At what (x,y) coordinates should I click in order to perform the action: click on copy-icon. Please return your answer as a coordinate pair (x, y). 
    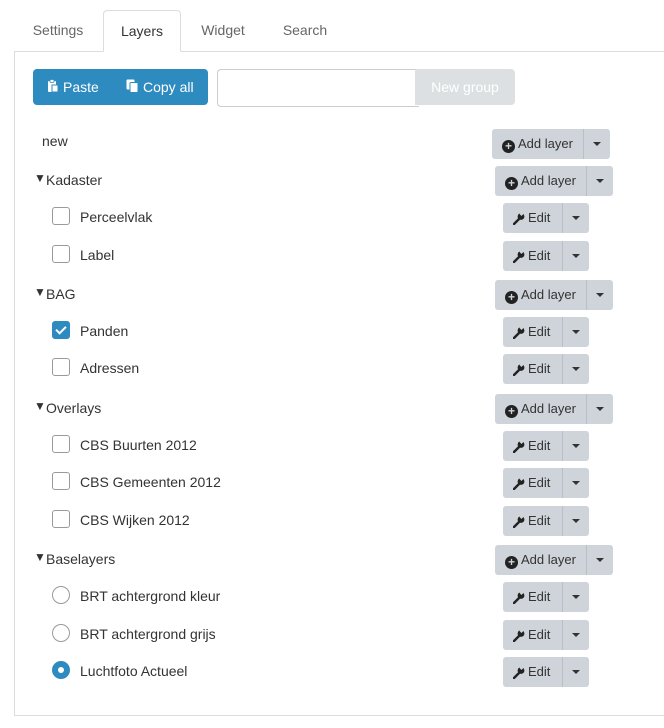
    Looking at the image, I should click on (132, 88).